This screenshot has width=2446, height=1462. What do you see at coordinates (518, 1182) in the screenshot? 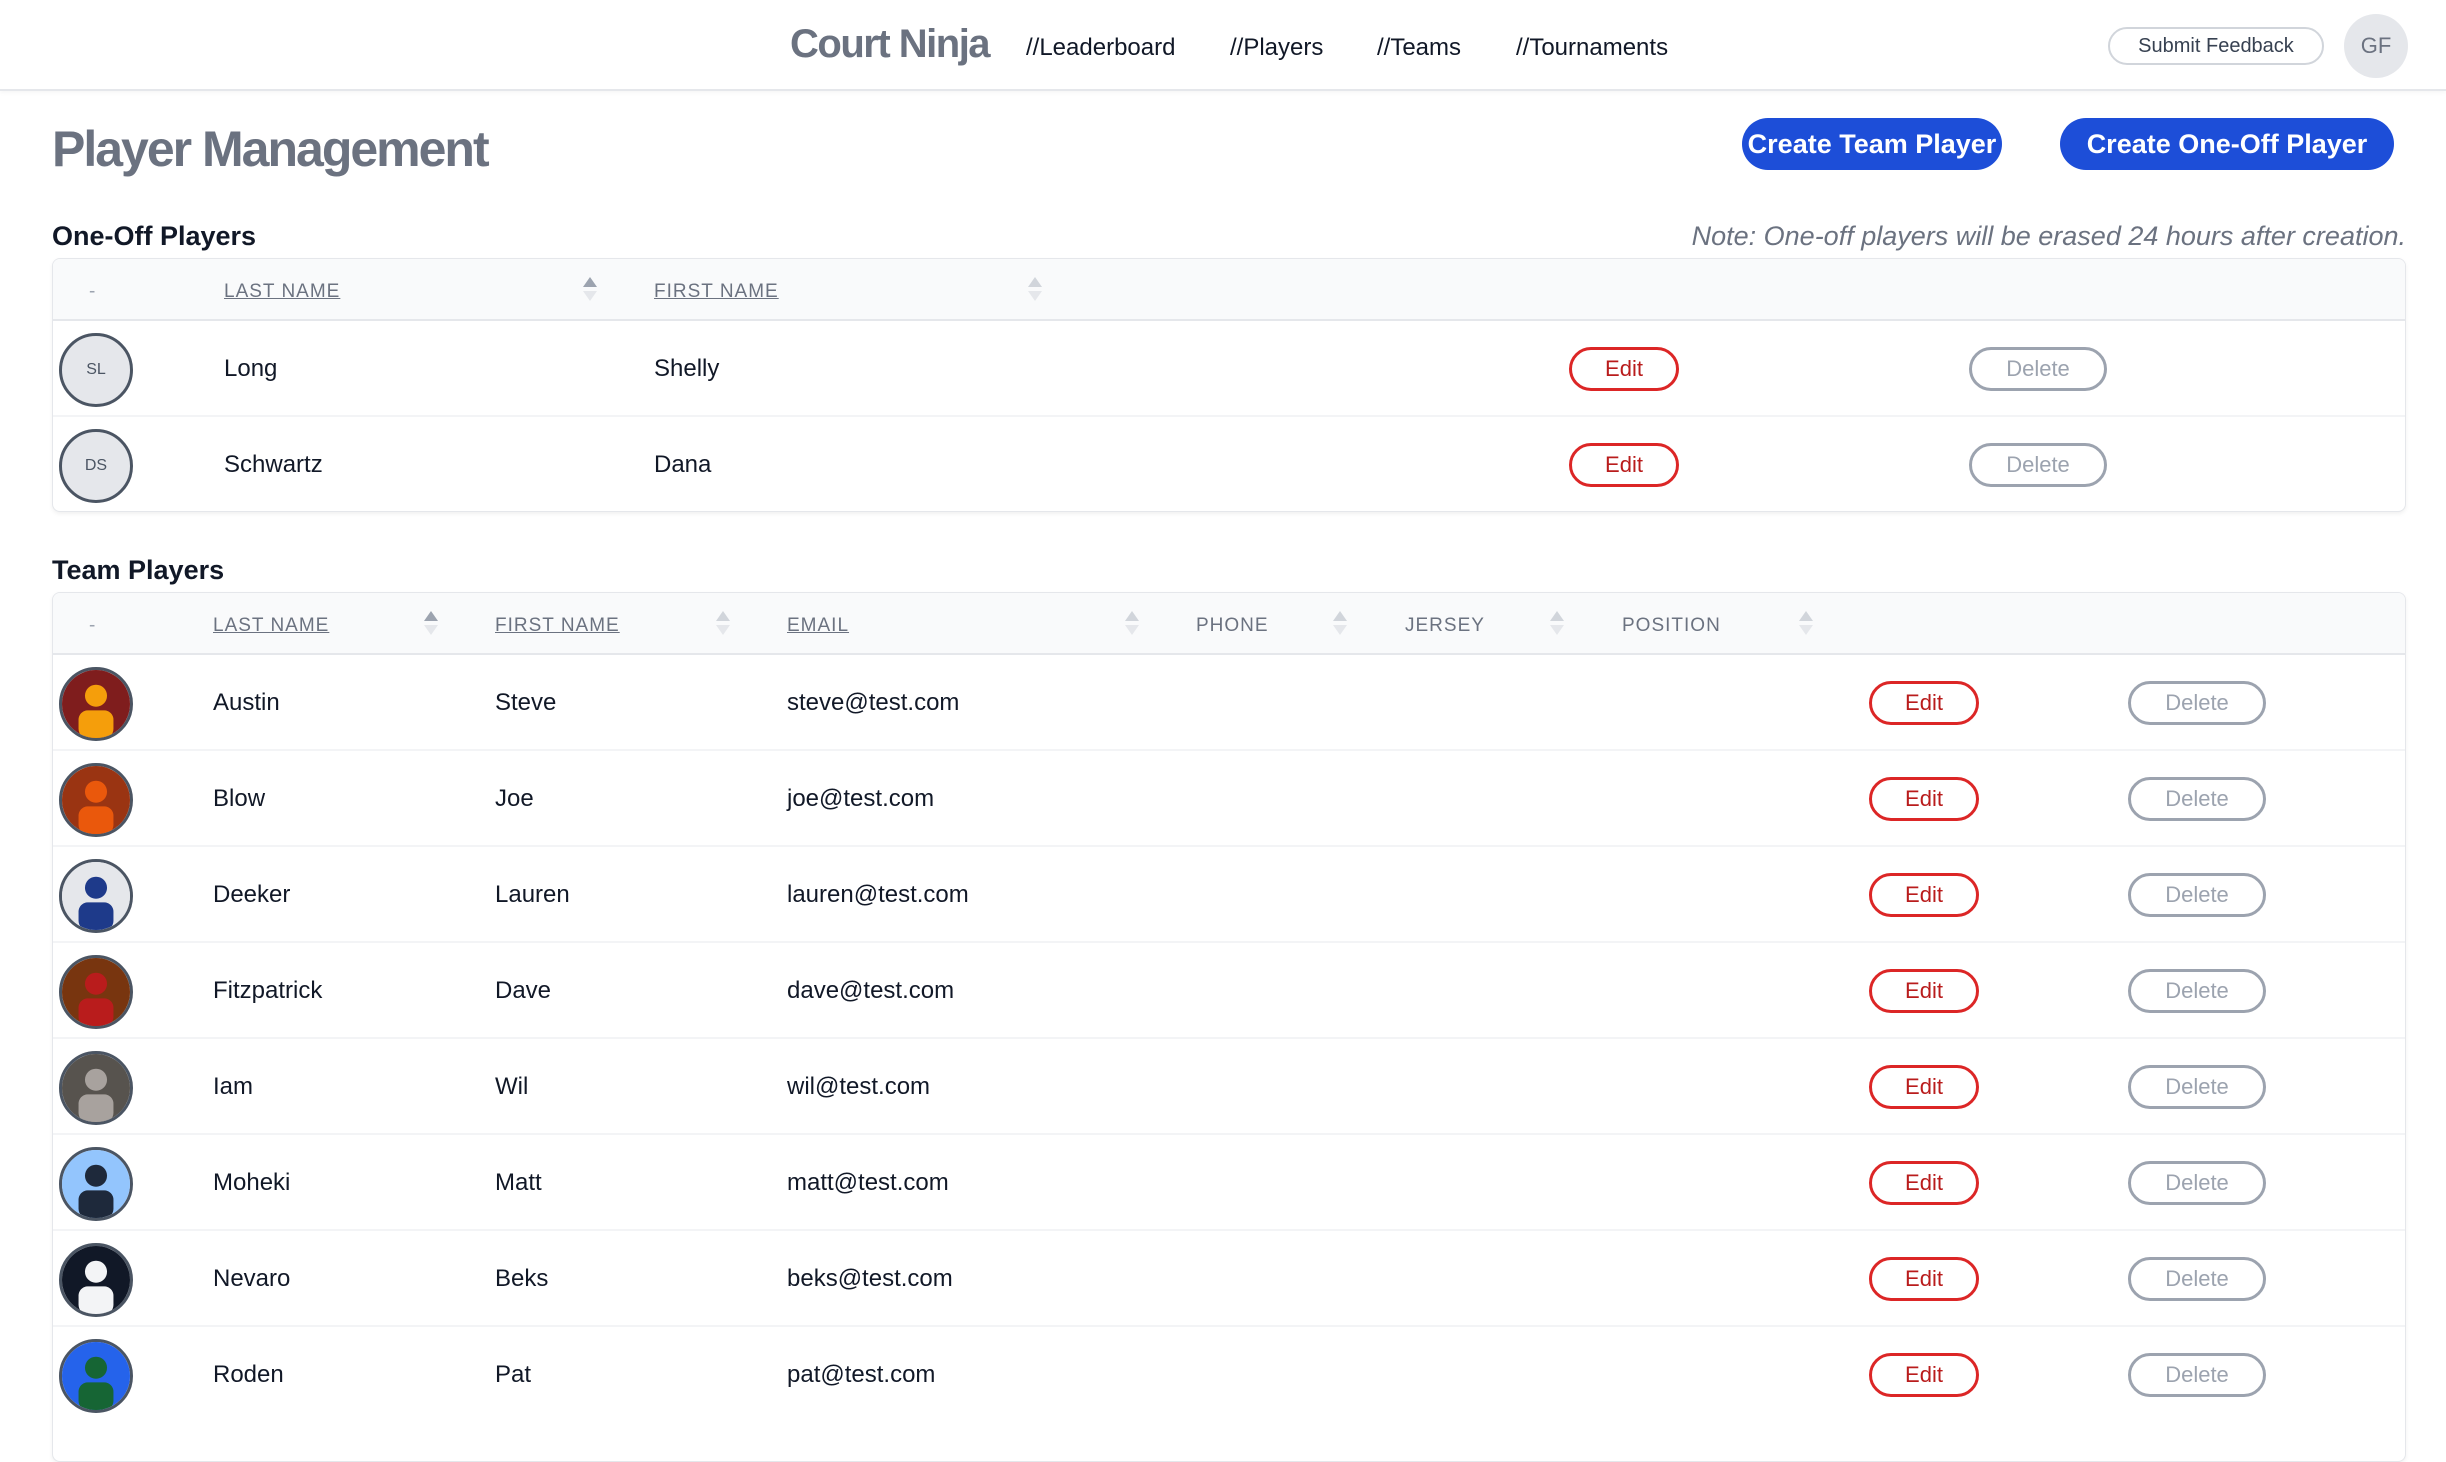
I see `first-name-cell: Matt` at bounding box center [518, 1182].